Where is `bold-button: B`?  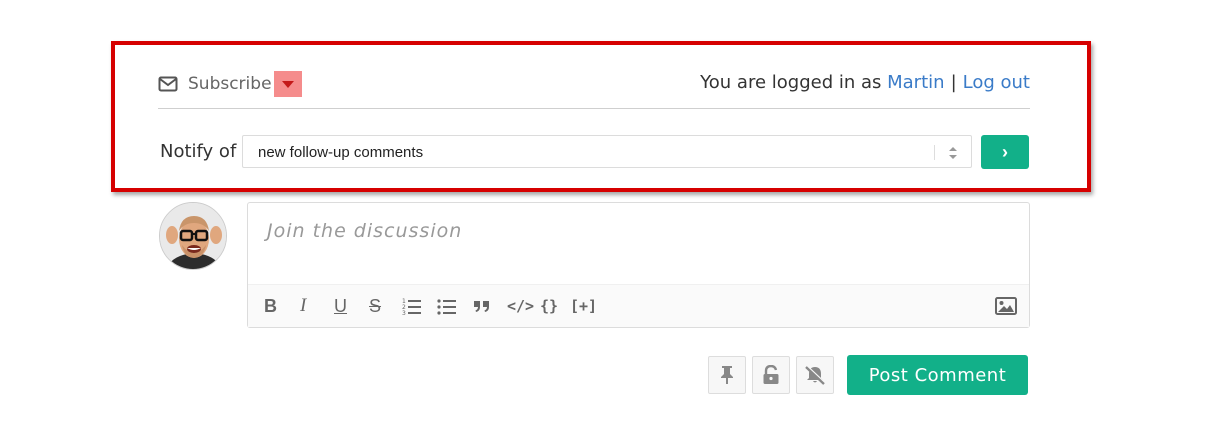 bold-button: B is located at coordinates (270, 306).